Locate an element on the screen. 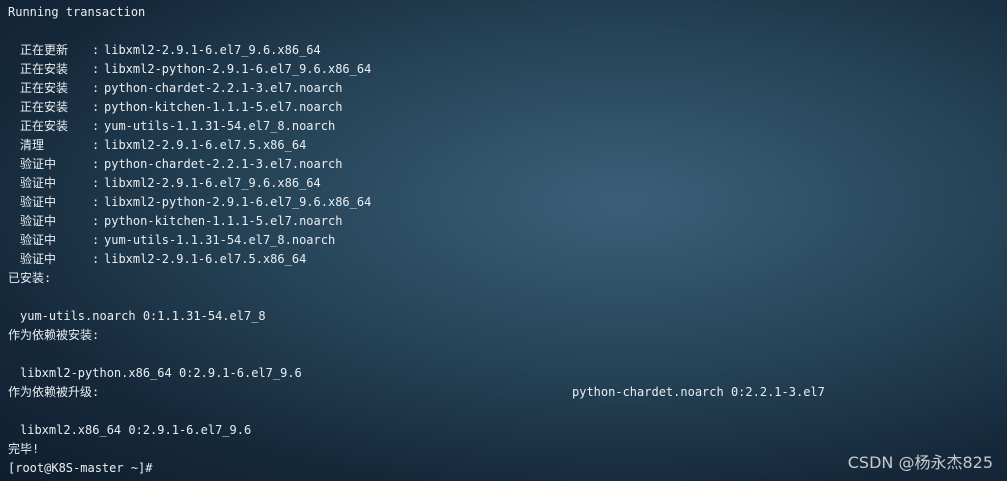 This screenshot has height=481, width=1007. transaction-line: 验证中: python-kitchen-1.1.1-5.el7.noarch is located at coordinates (507, 210).